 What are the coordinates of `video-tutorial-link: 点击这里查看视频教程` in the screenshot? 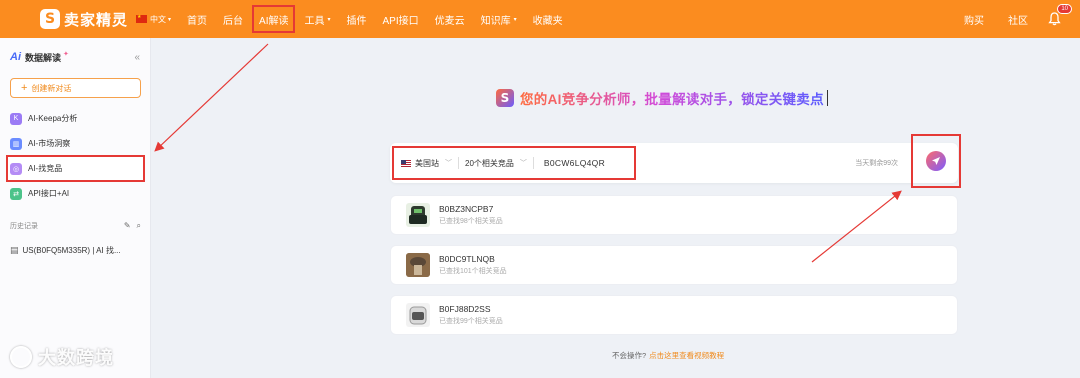 It's located at (686, 355).